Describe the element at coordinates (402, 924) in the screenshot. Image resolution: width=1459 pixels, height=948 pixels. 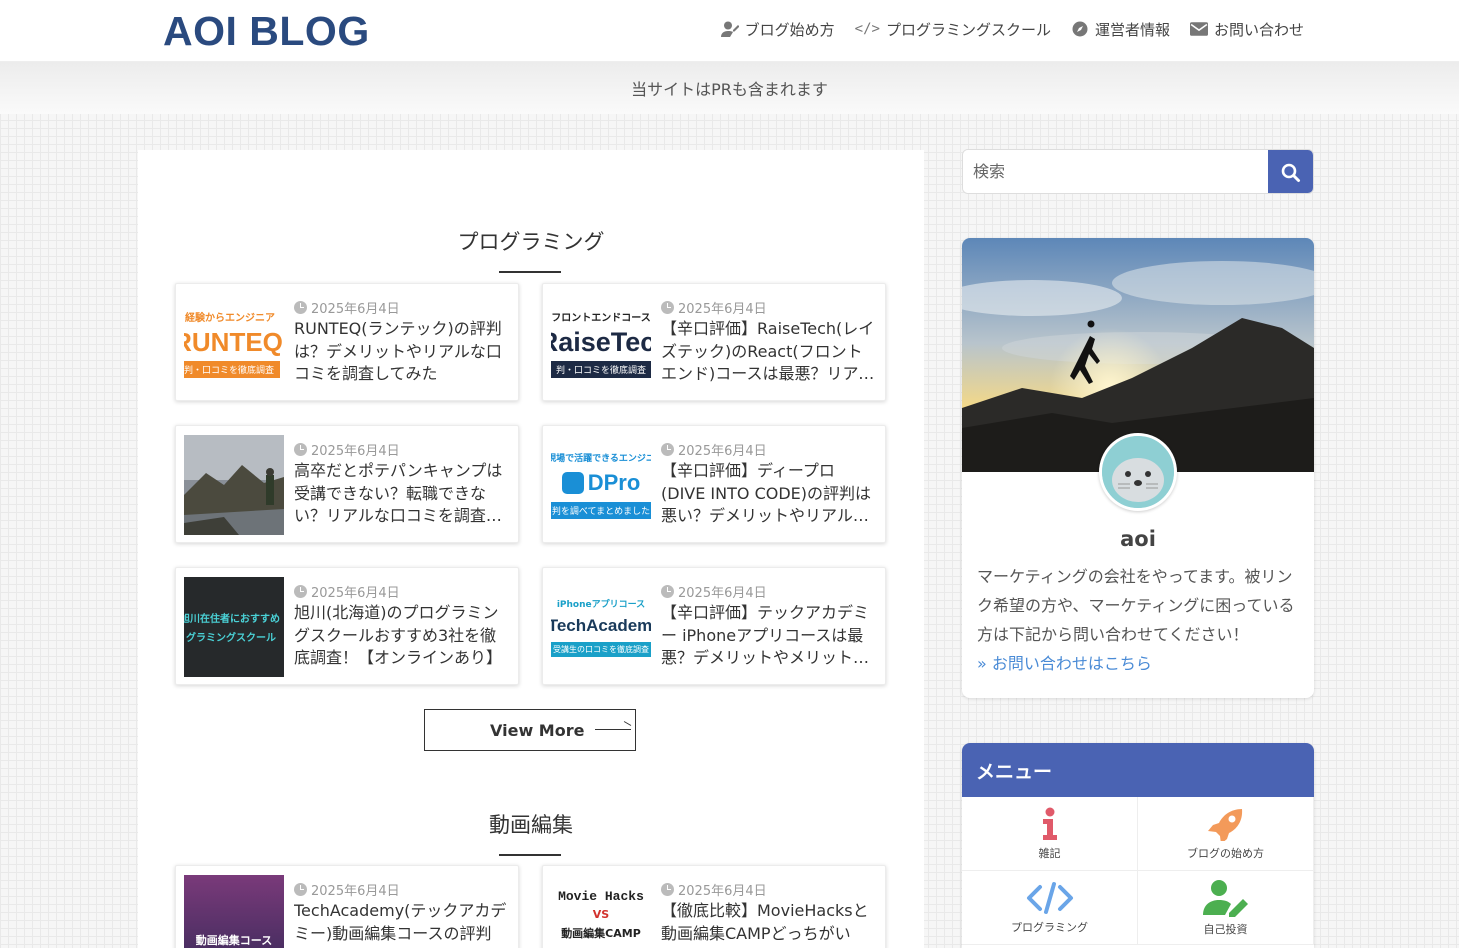
I see `post-title: TechAcademy(テックアカデミー)動画編集コースの評判は？` at that location.